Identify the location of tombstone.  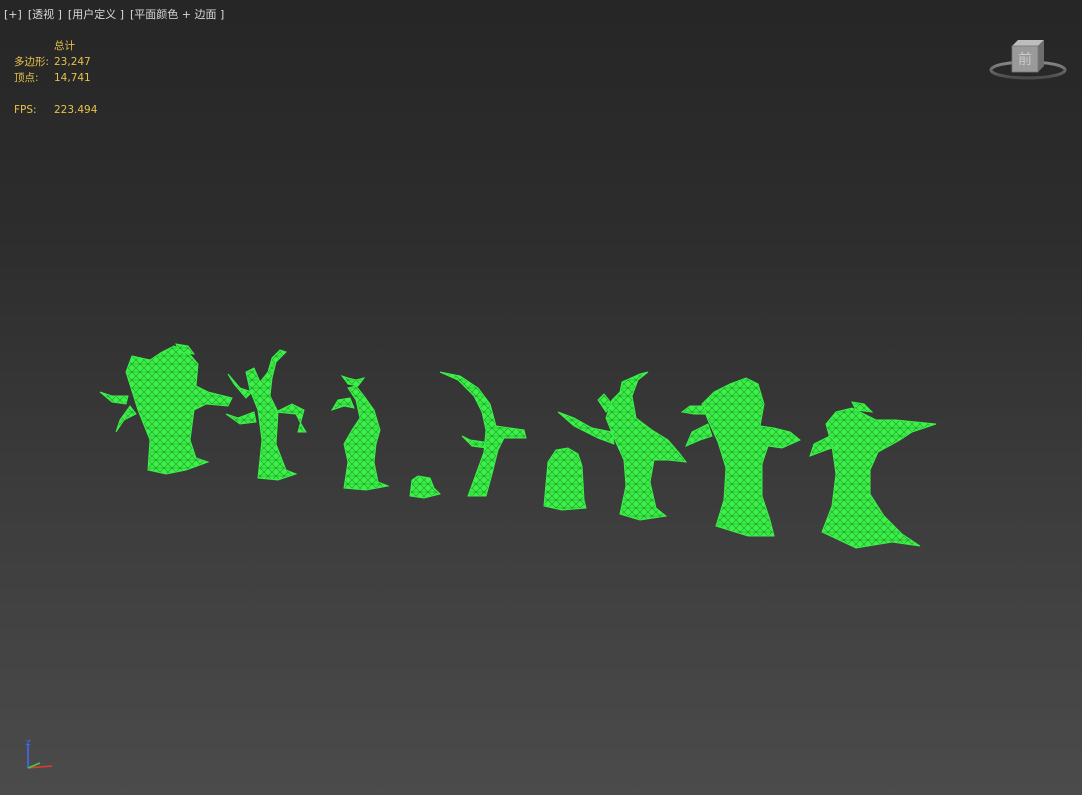
(565, 479).